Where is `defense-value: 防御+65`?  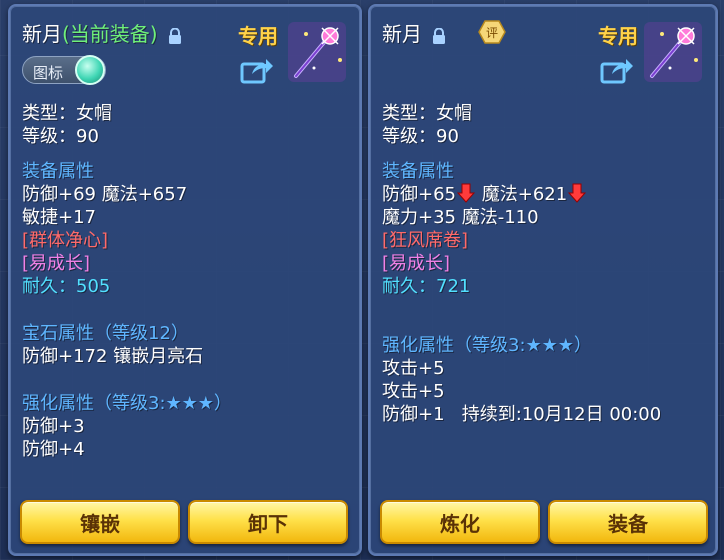 defense-value: 防御+65 is located at coordinates (419, 194).